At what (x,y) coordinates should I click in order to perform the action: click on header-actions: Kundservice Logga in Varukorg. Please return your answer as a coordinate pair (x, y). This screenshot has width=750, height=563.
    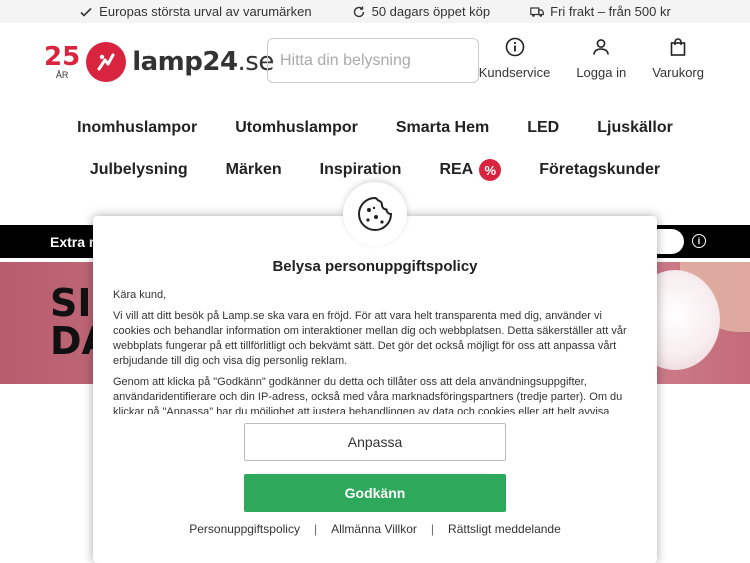
    Looking at the image, I should click on (591, 58).